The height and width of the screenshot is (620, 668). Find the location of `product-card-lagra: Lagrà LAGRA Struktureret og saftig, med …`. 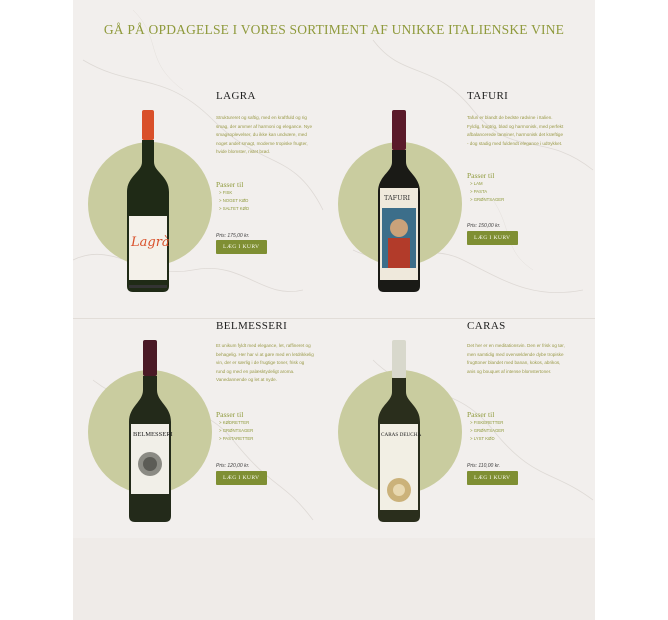

product-card-lagra: Lagrà LAGRA Struktureret og saftig, med … is located at coordinates (203, 190).